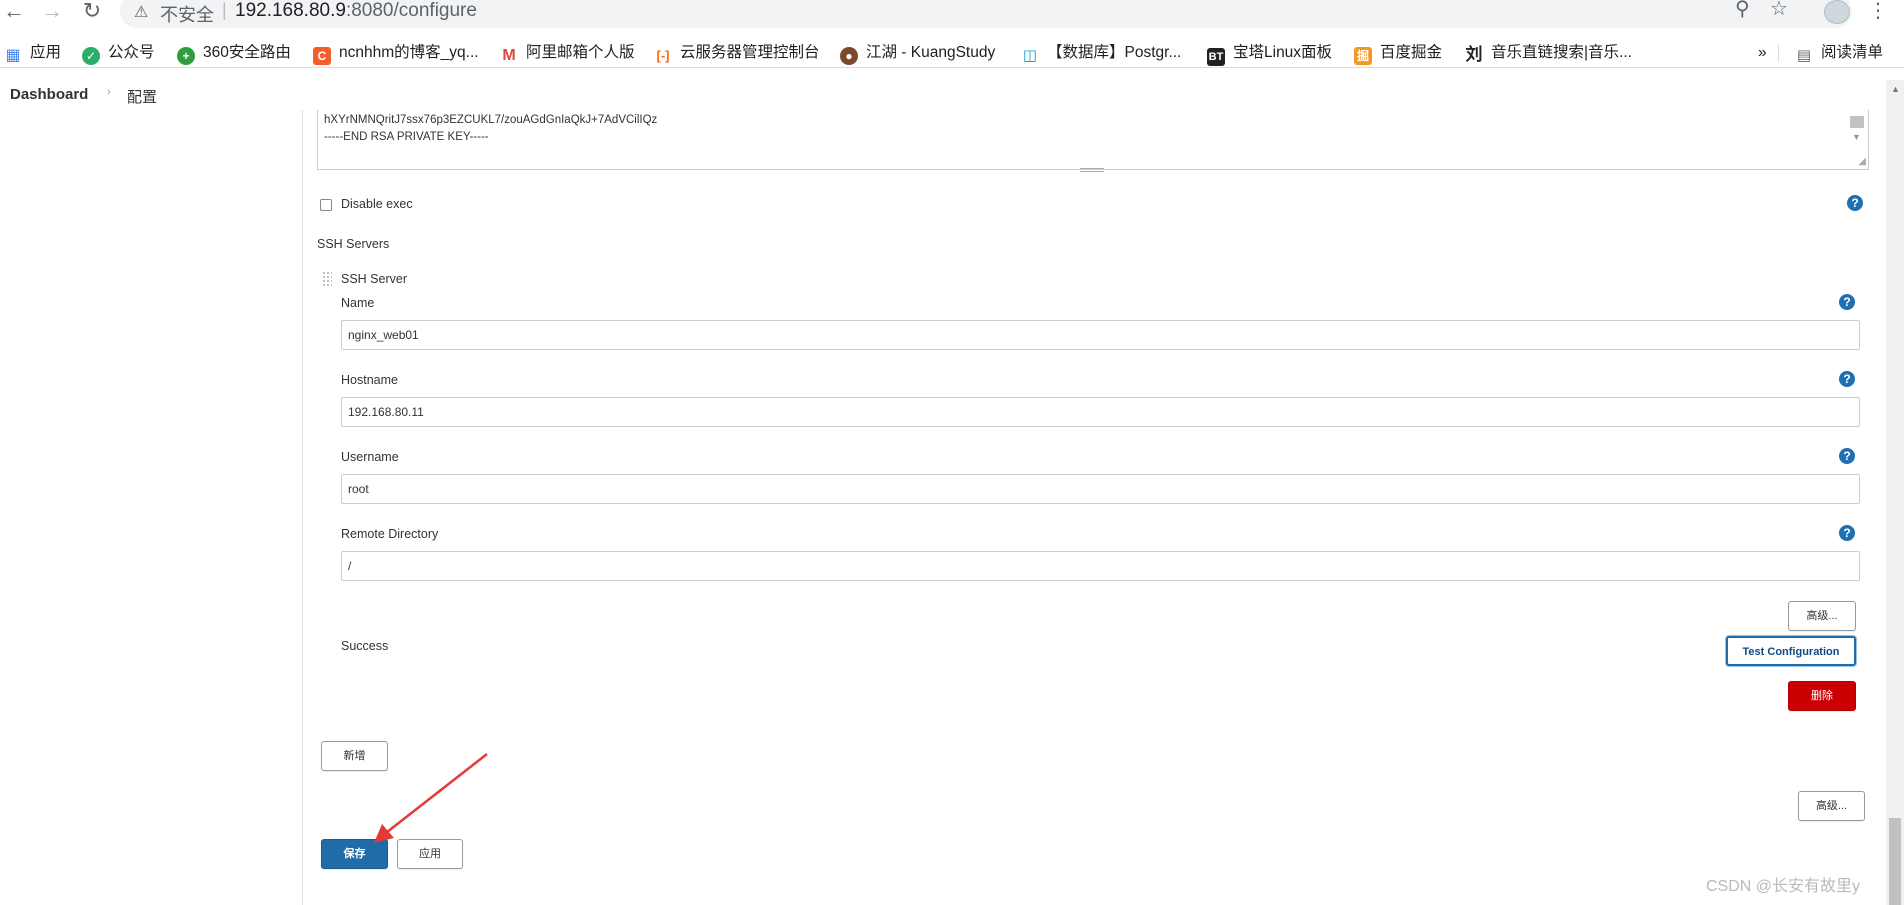 The width and height of the screenshot is (1904, 905). I want to click on bookmark-360: +360安全路由, so click(234, 53).